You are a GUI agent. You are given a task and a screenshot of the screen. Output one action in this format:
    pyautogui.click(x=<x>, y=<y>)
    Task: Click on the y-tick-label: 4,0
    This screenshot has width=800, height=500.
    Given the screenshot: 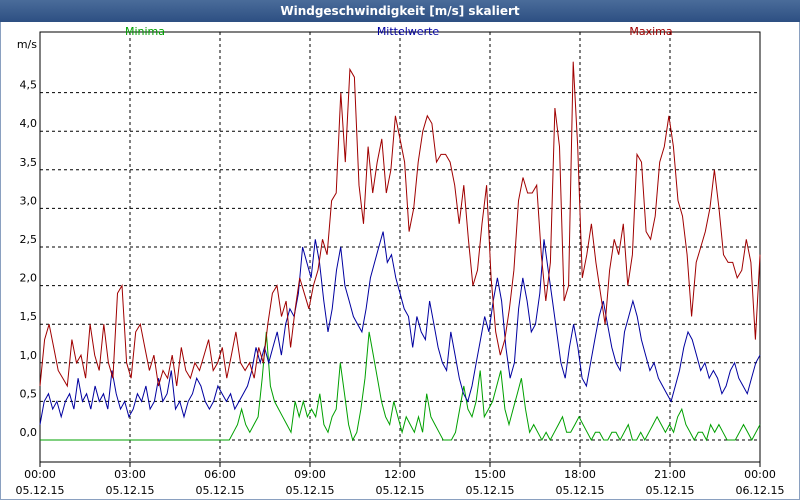 What is the action you would take?
    pyautogui.click(x=29, y=123)
    